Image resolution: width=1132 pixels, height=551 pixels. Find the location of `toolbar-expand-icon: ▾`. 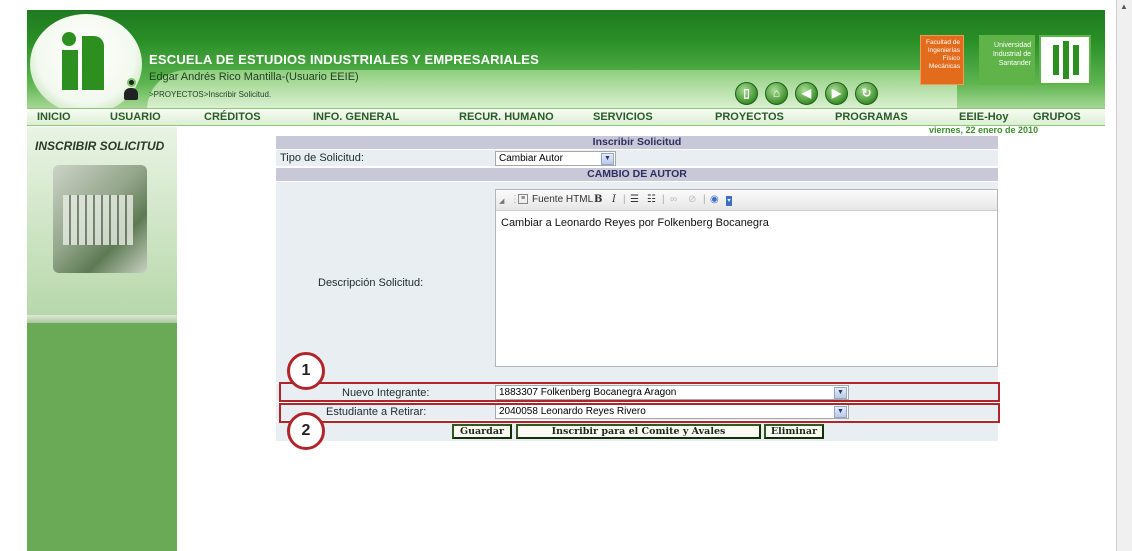

toolbar-expand-icon: ▾ is located at coordinates (729, 201).